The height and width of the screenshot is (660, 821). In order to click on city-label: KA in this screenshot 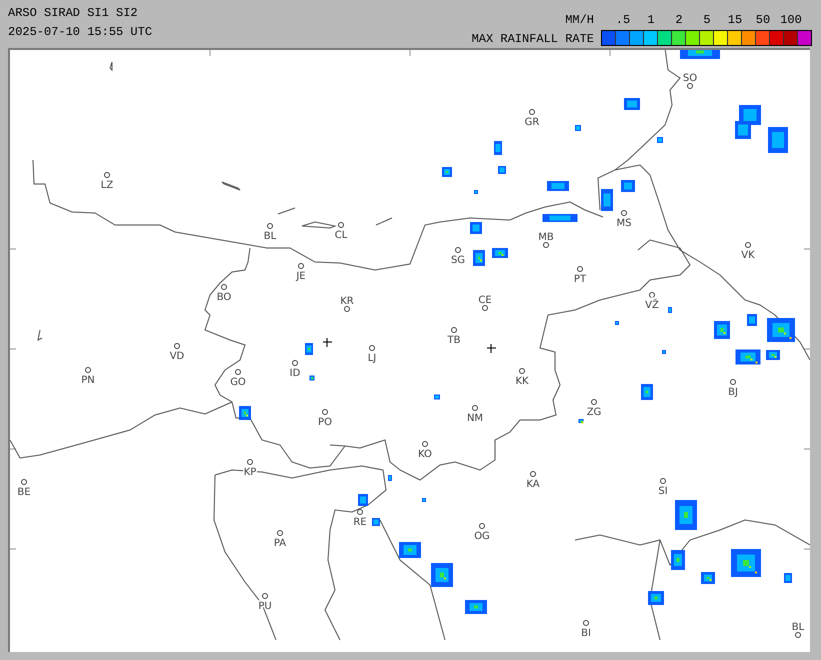, I will do `click(533, 484)`.